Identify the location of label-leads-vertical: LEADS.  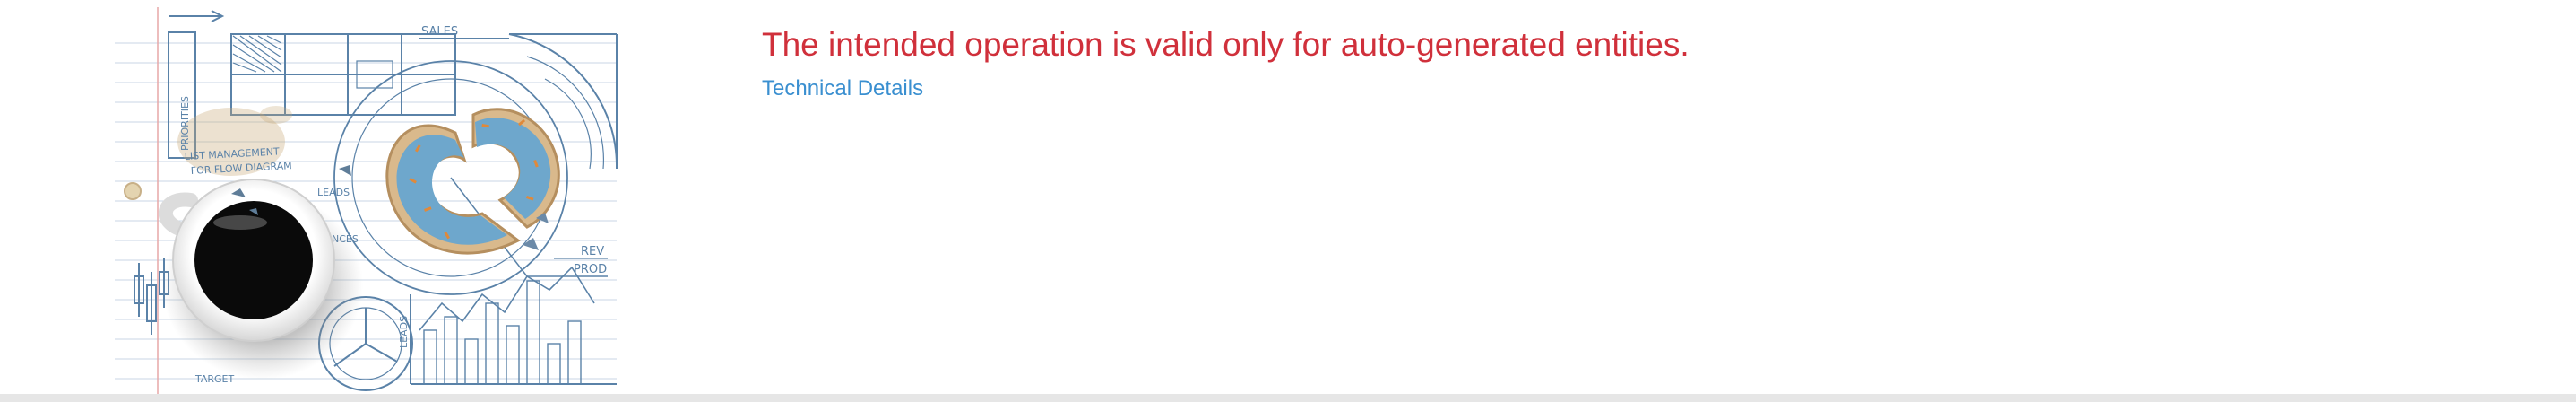
(404, 332).